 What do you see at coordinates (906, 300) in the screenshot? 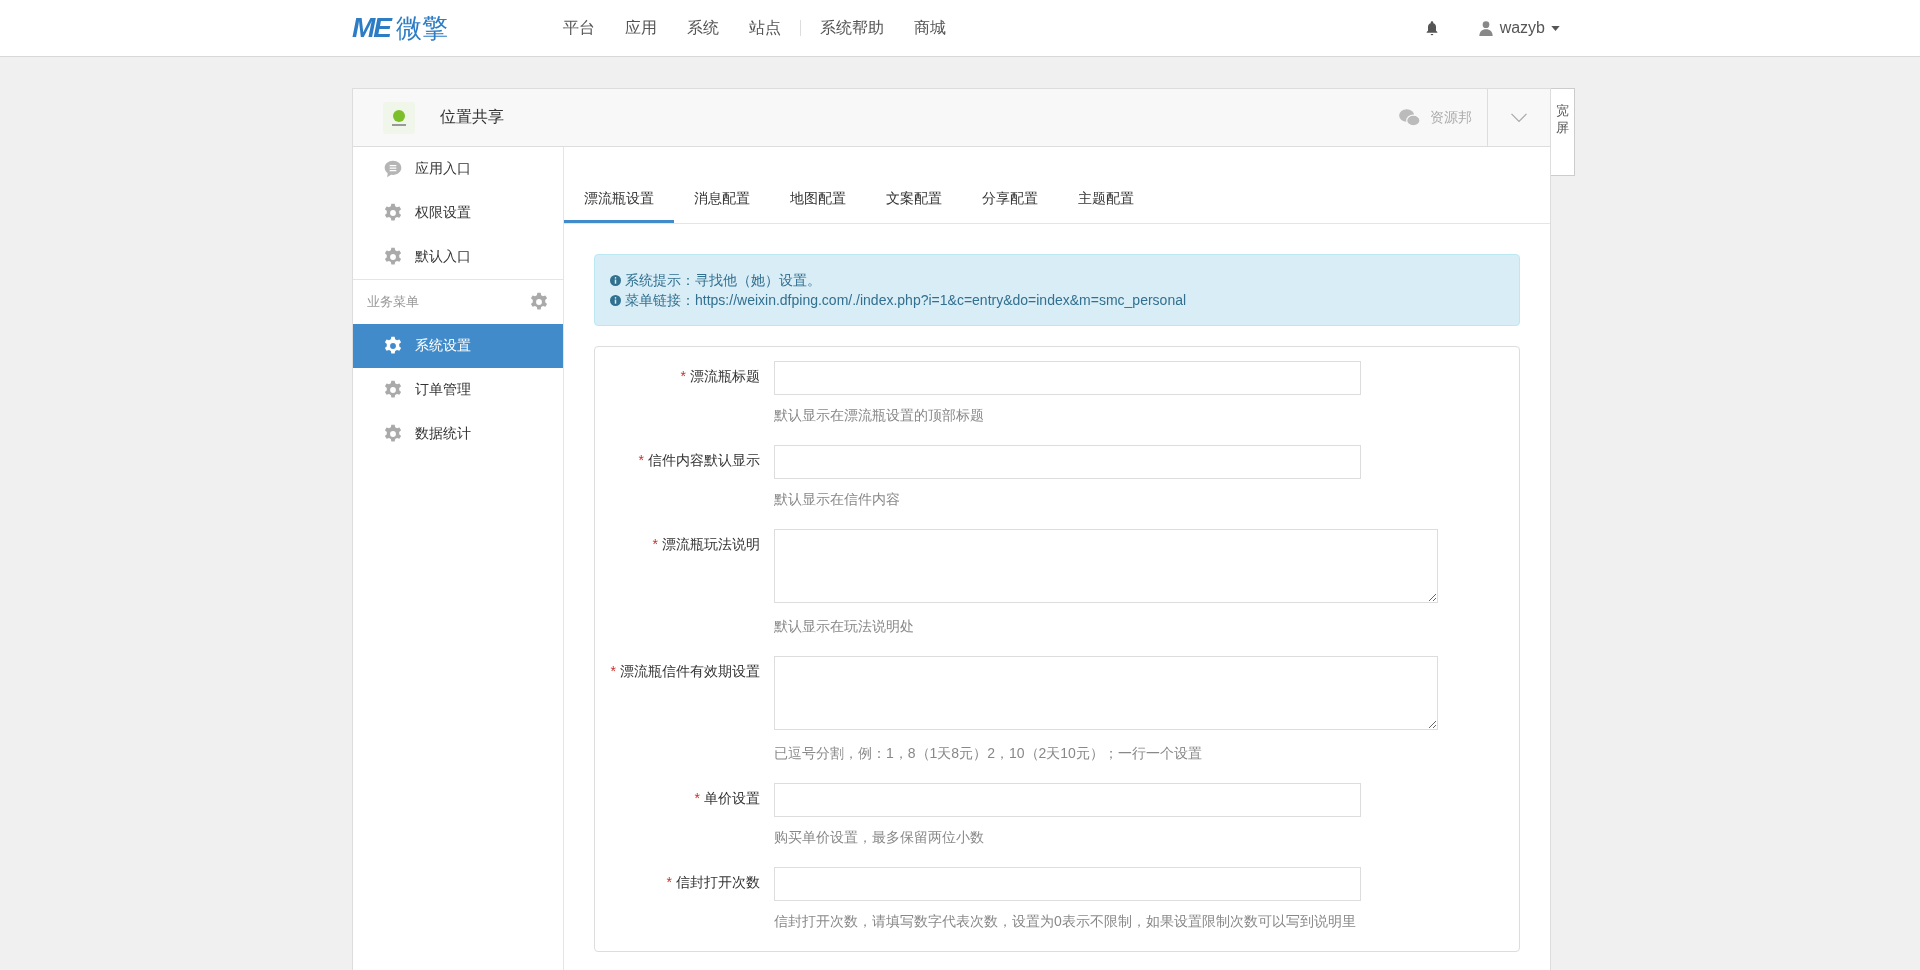
I see `notice-text: 菜单链接：https://weixin.dfping.com/./index.php?i=1&c=entry&do=index&m=smc_personal` at bounding box center [906, 300].